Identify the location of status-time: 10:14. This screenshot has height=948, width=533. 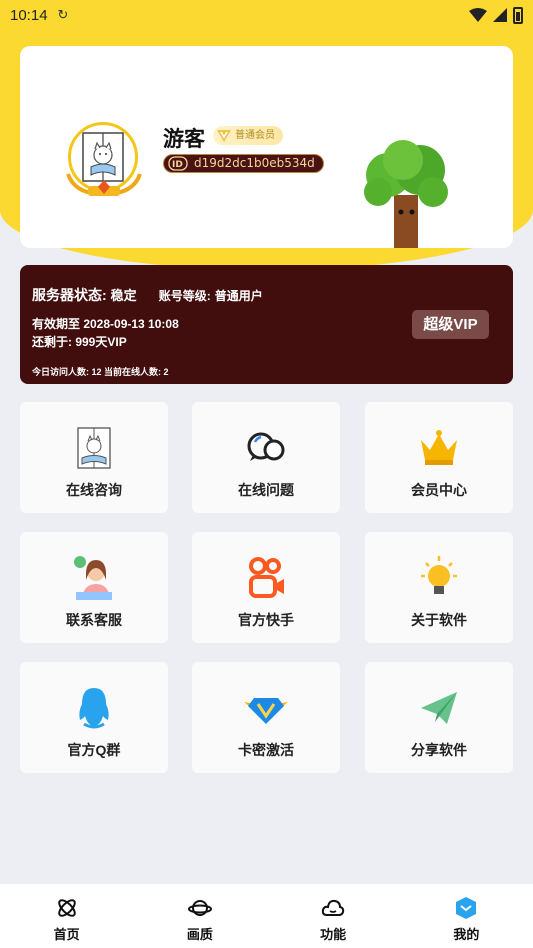
(29, 15).